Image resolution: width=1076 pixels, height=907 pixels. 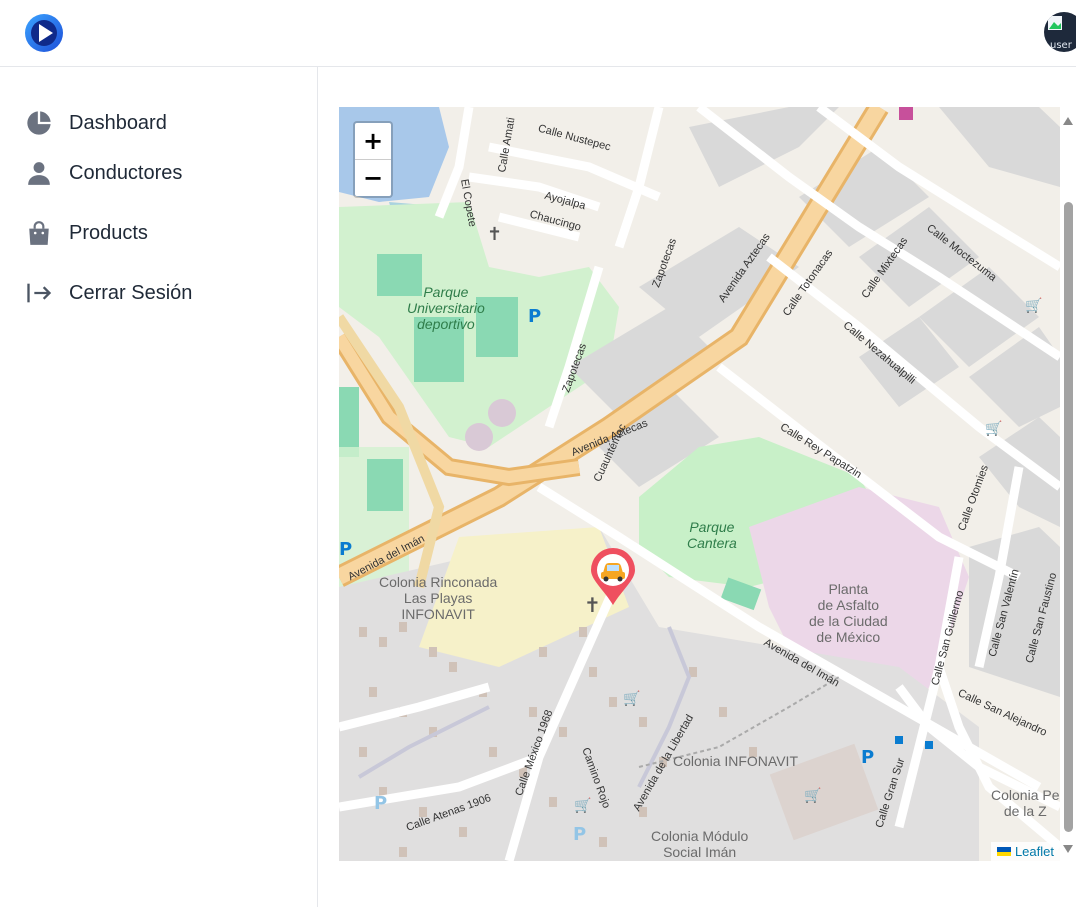 I want to click on page-scrollbar, so click(x=1068, y=484).